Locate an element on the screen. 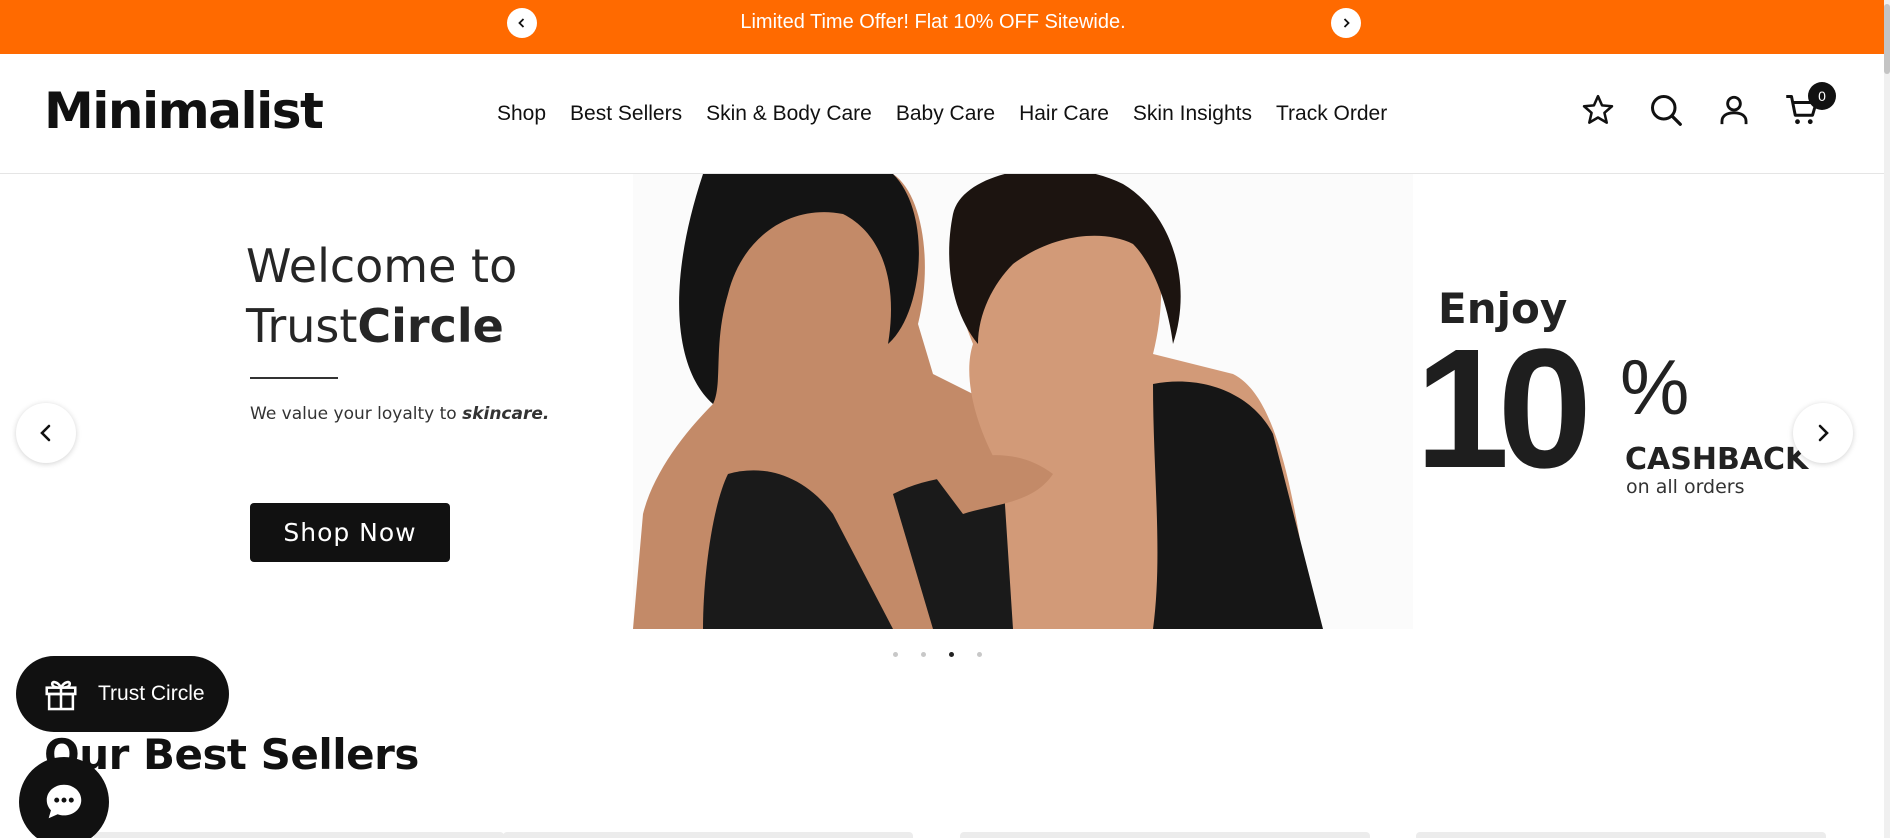 The image size is (1890, 838). site-logo: Minimalist is located at coordinates (184, 111).